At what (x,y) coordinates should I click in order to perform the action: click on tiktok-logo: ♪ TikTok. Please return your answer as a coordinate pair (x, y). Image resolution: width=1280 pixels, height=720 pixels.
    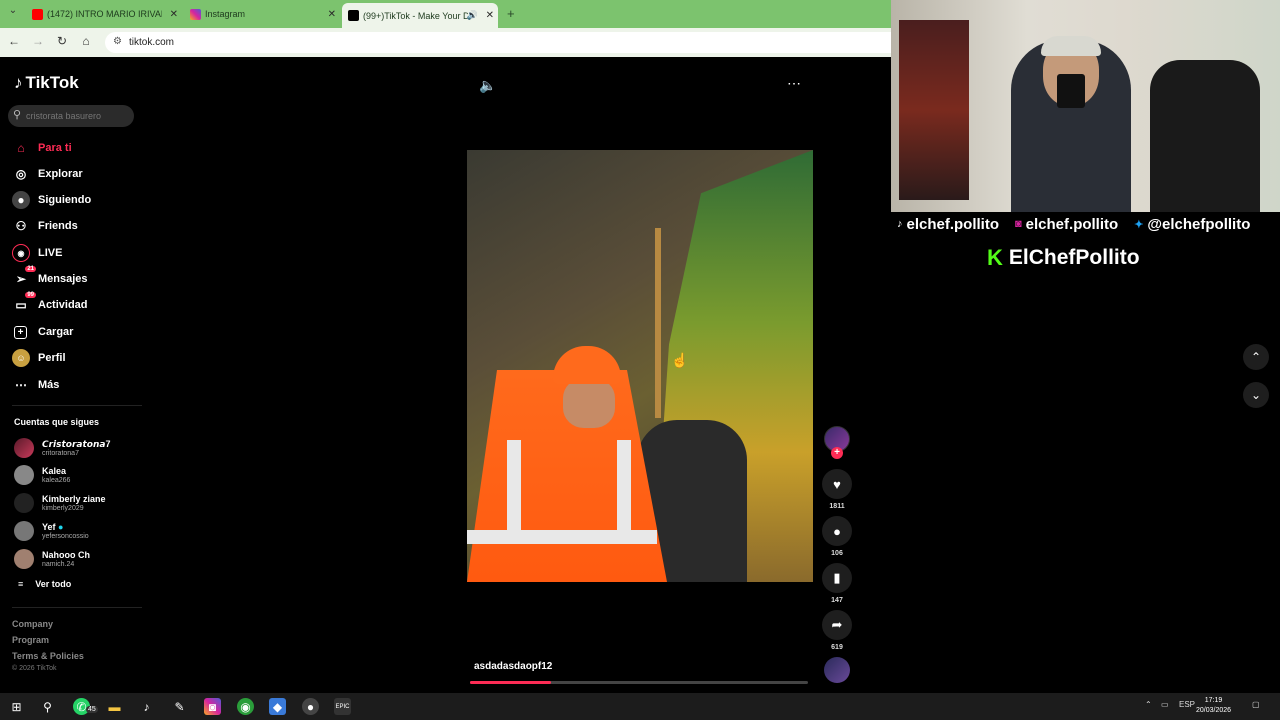
    Looking at the image, I should click on (46, 83).